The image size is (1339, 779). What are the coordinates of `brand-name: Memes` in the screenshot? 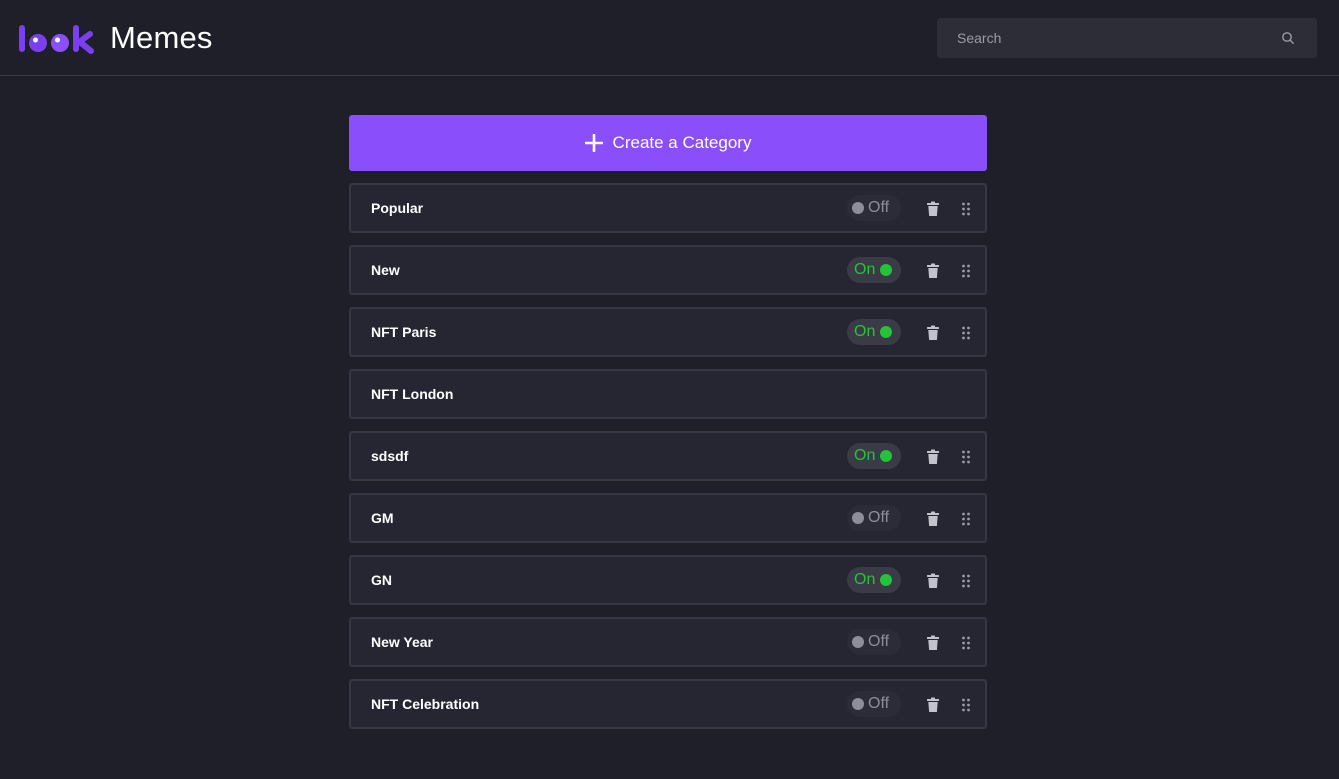 It's located at (161, 37).